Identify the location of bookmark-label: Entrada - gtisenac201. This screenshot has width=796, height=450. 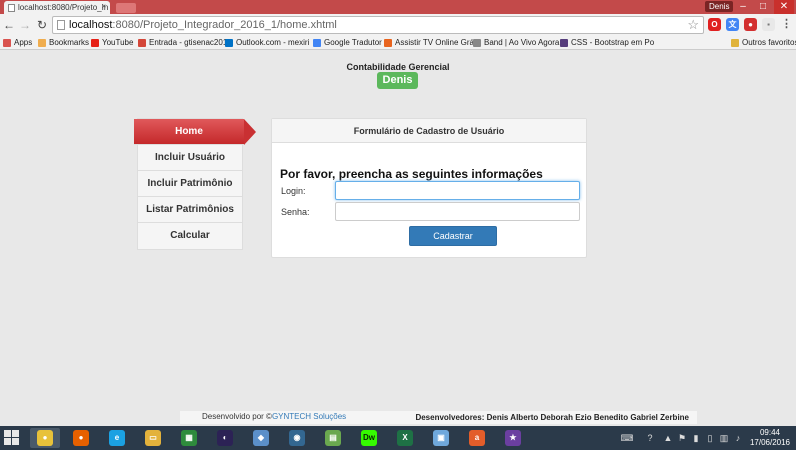
(188, 42).